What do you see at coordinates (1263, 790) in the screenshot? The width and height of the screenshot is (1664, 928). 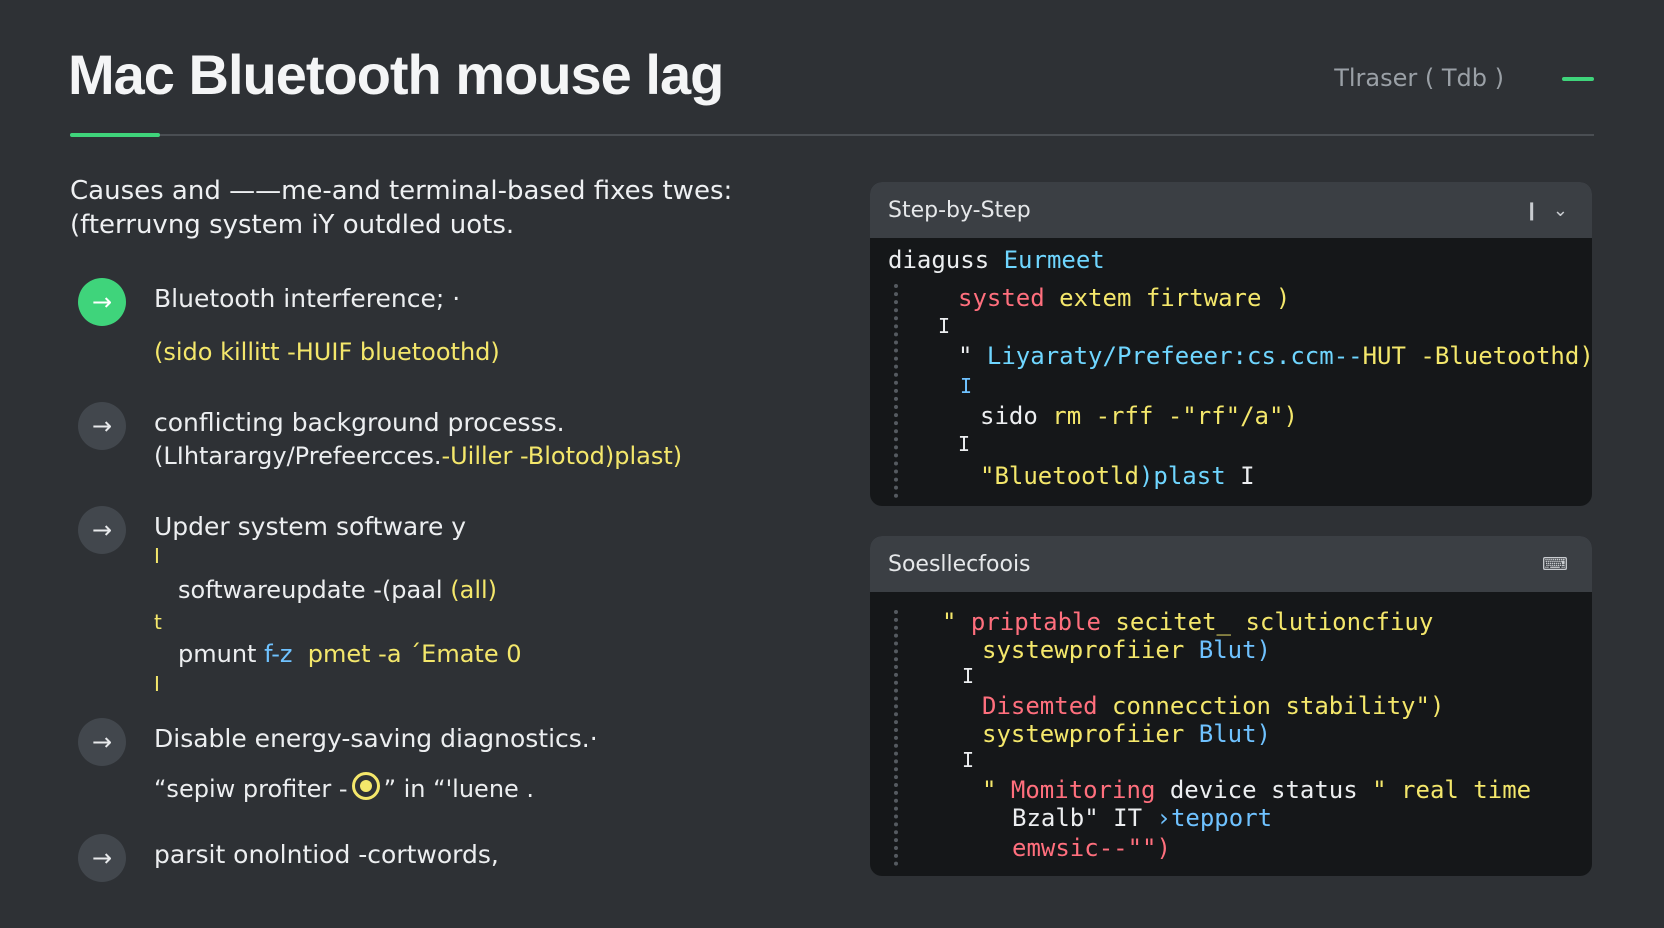 I see `code-token: device status` at bounding box center [1263, 790].